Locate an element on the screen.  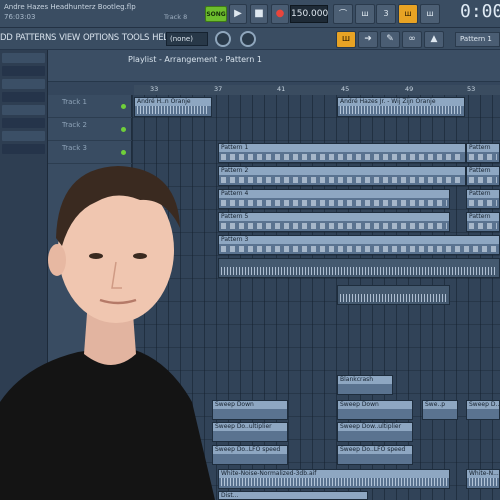
menu-item-tools: TOOLS is located at coordinates (136, 38).